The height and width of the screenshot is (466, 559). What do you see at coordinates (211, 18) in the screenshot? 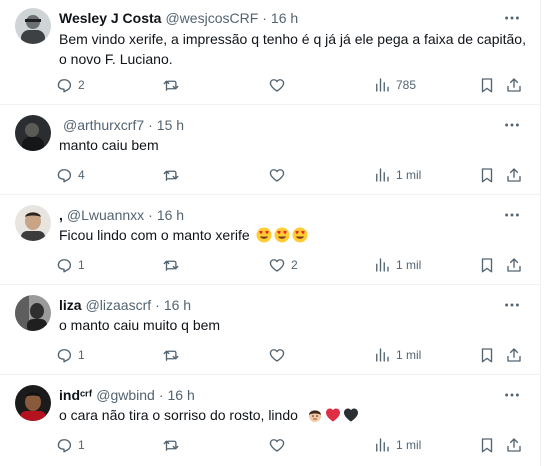
I see `user-handle: @wesjcosCRF` at bounding box center [211, 18].